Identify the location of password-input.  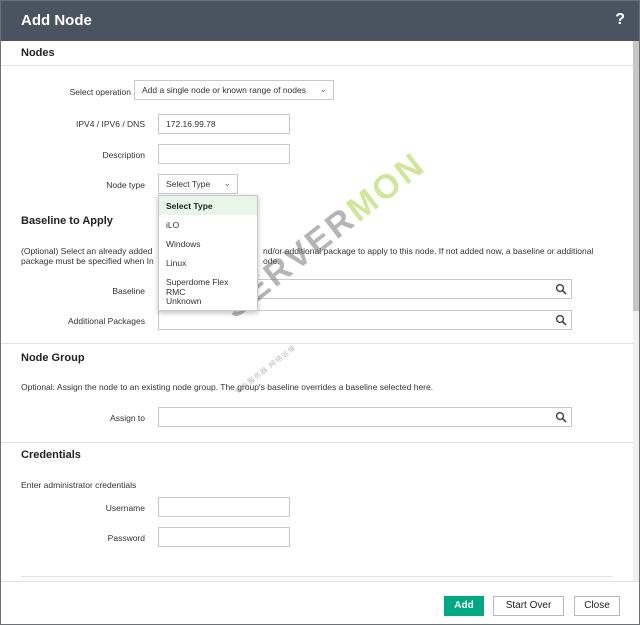
(224, 537).